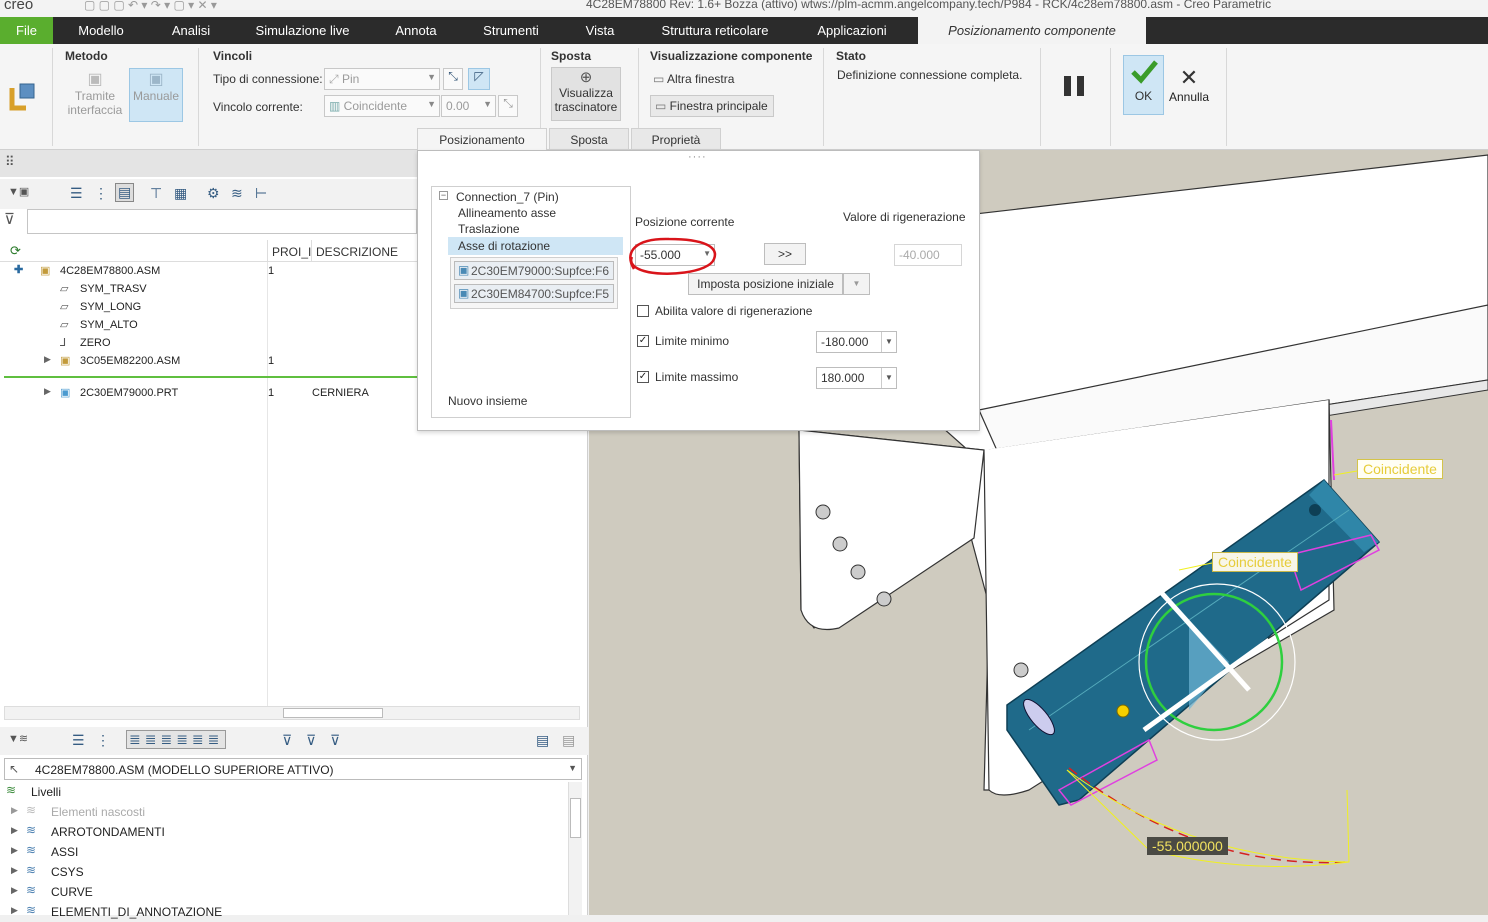  I want to click on layer-list-icon: ☰, so click(78, 740).